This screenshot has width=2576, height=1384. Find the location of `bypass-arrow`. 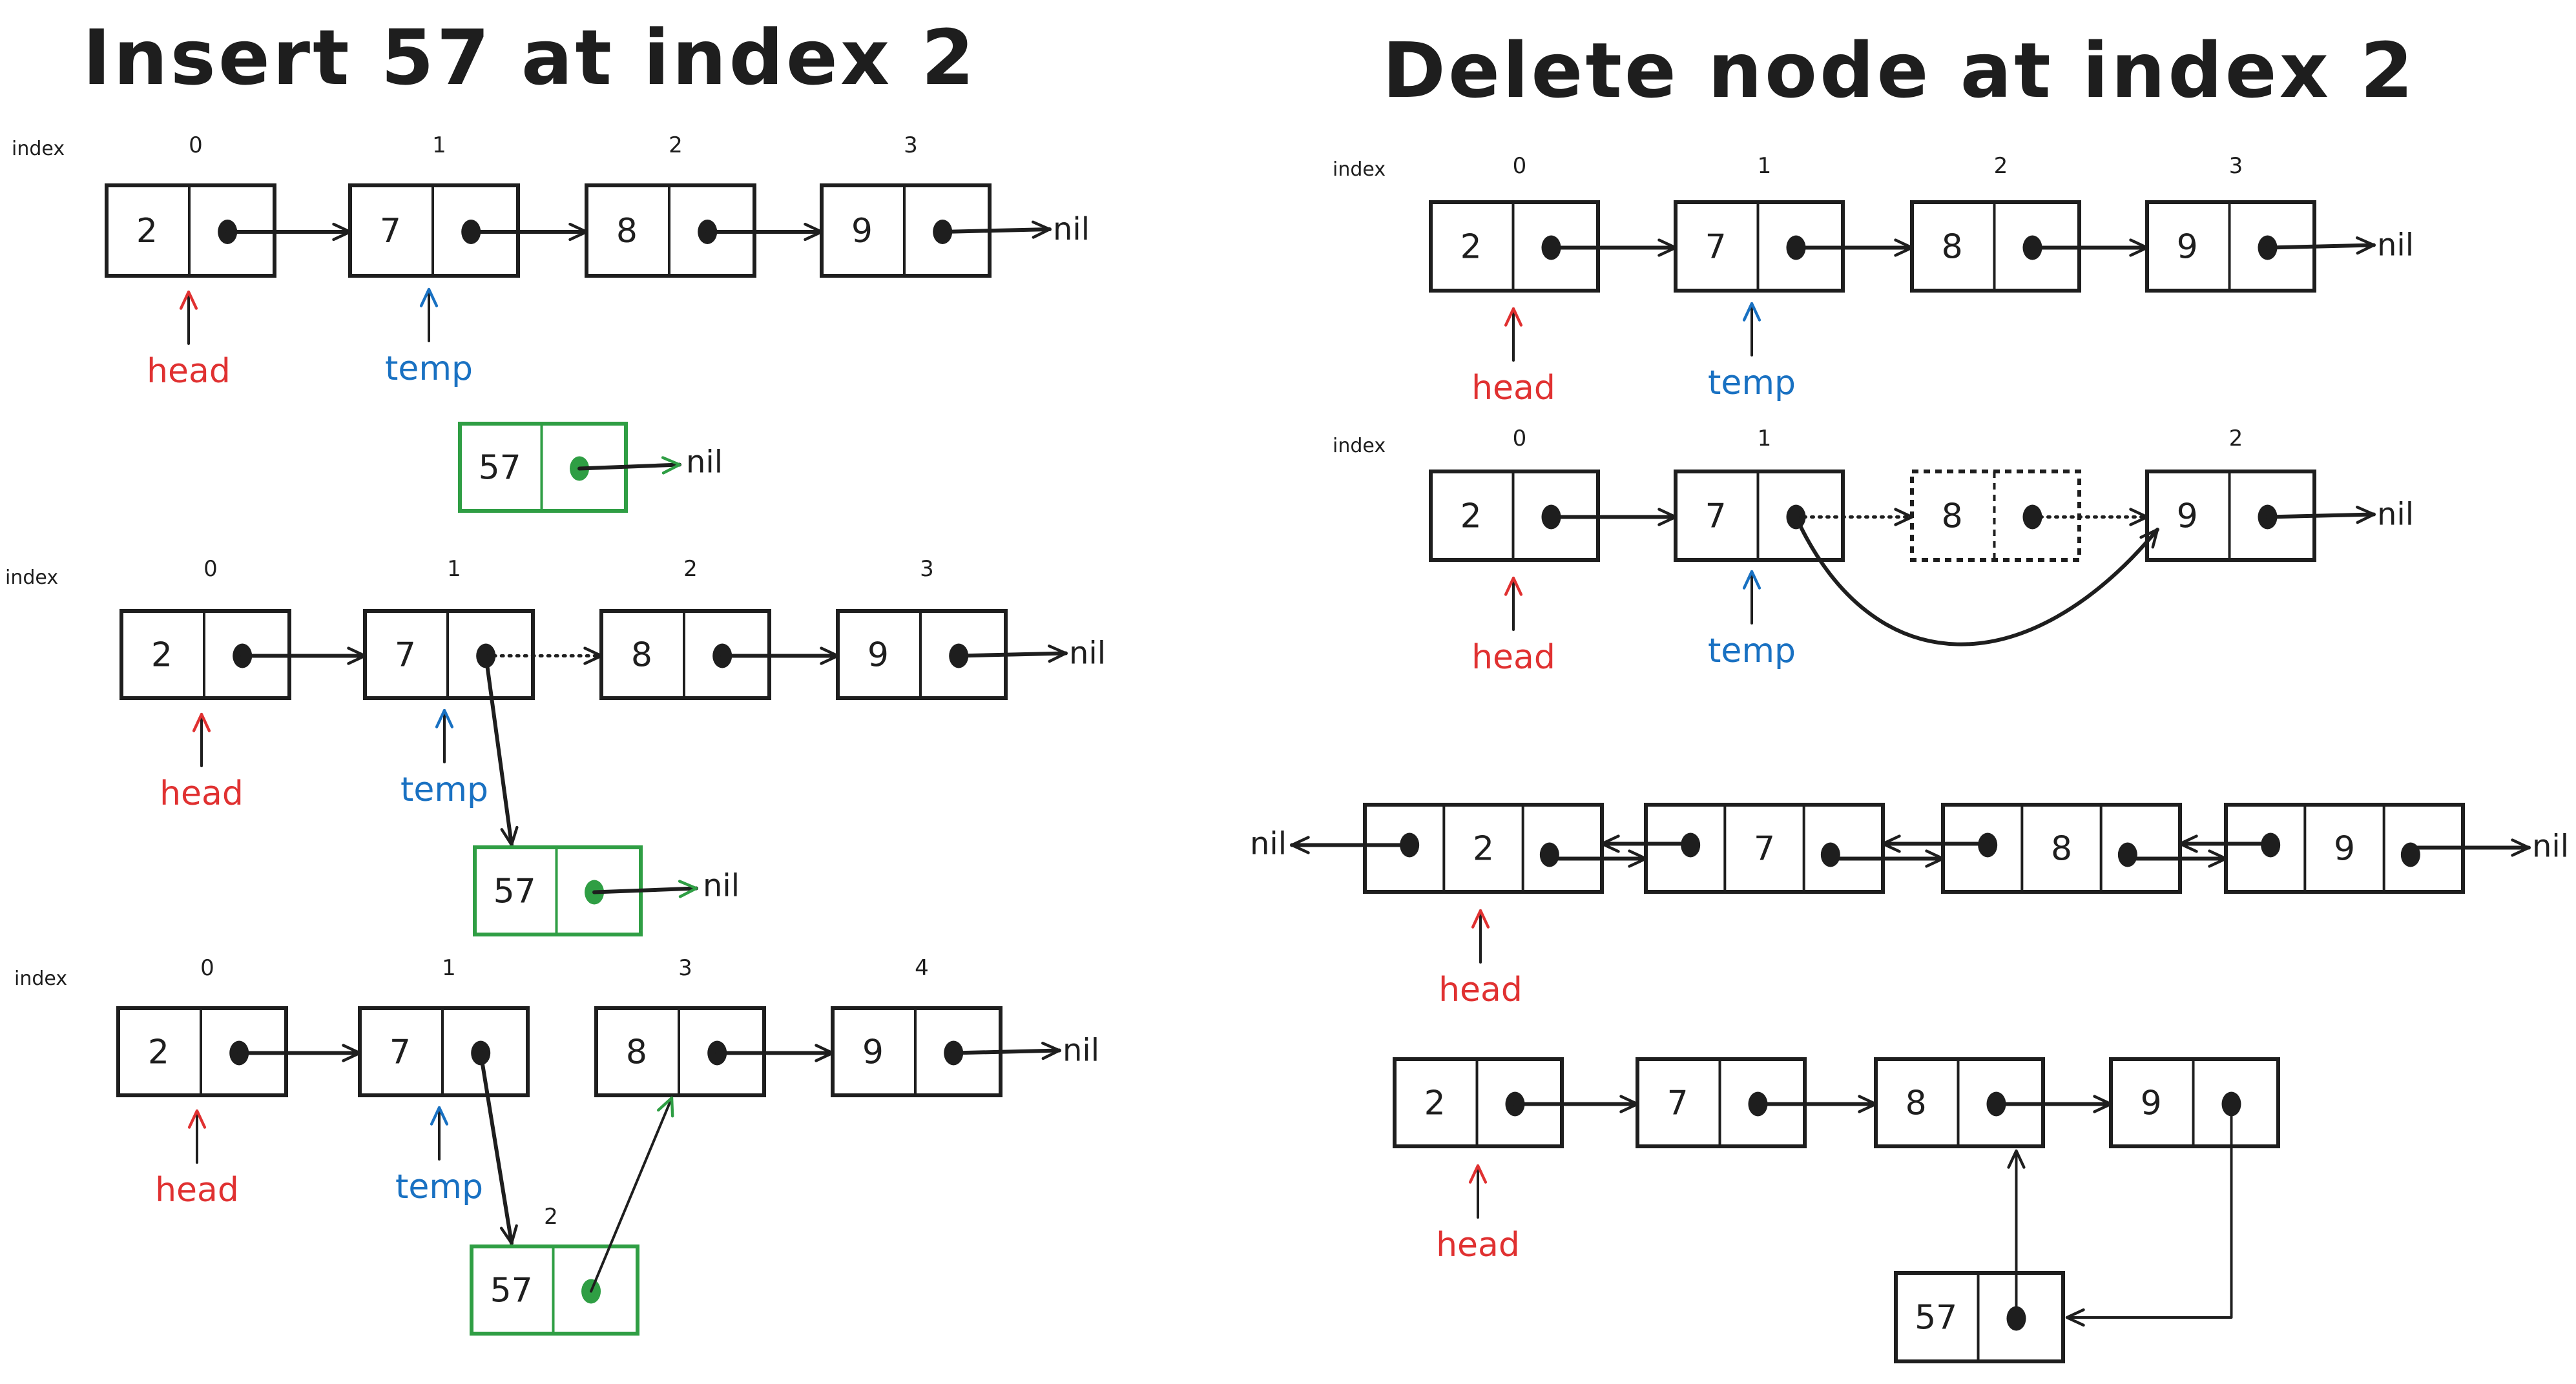

bypass-arrow is located at coordinates (1976, 580).